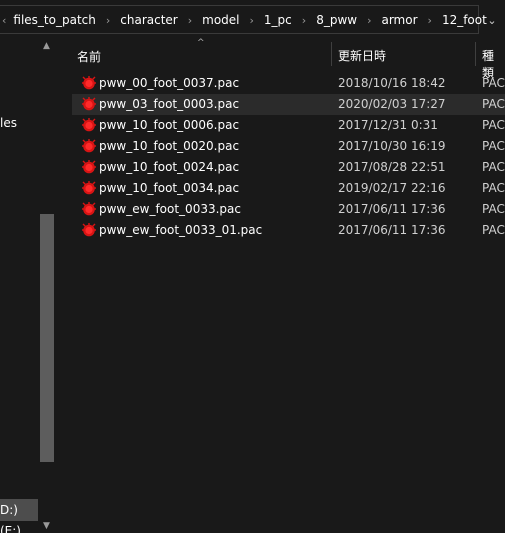 The height and width of the screenshot is (533, 505). Describe the element at coordinates (148, 20) in the screenshot. I see `breadcrumb-item-character: character` at that location.